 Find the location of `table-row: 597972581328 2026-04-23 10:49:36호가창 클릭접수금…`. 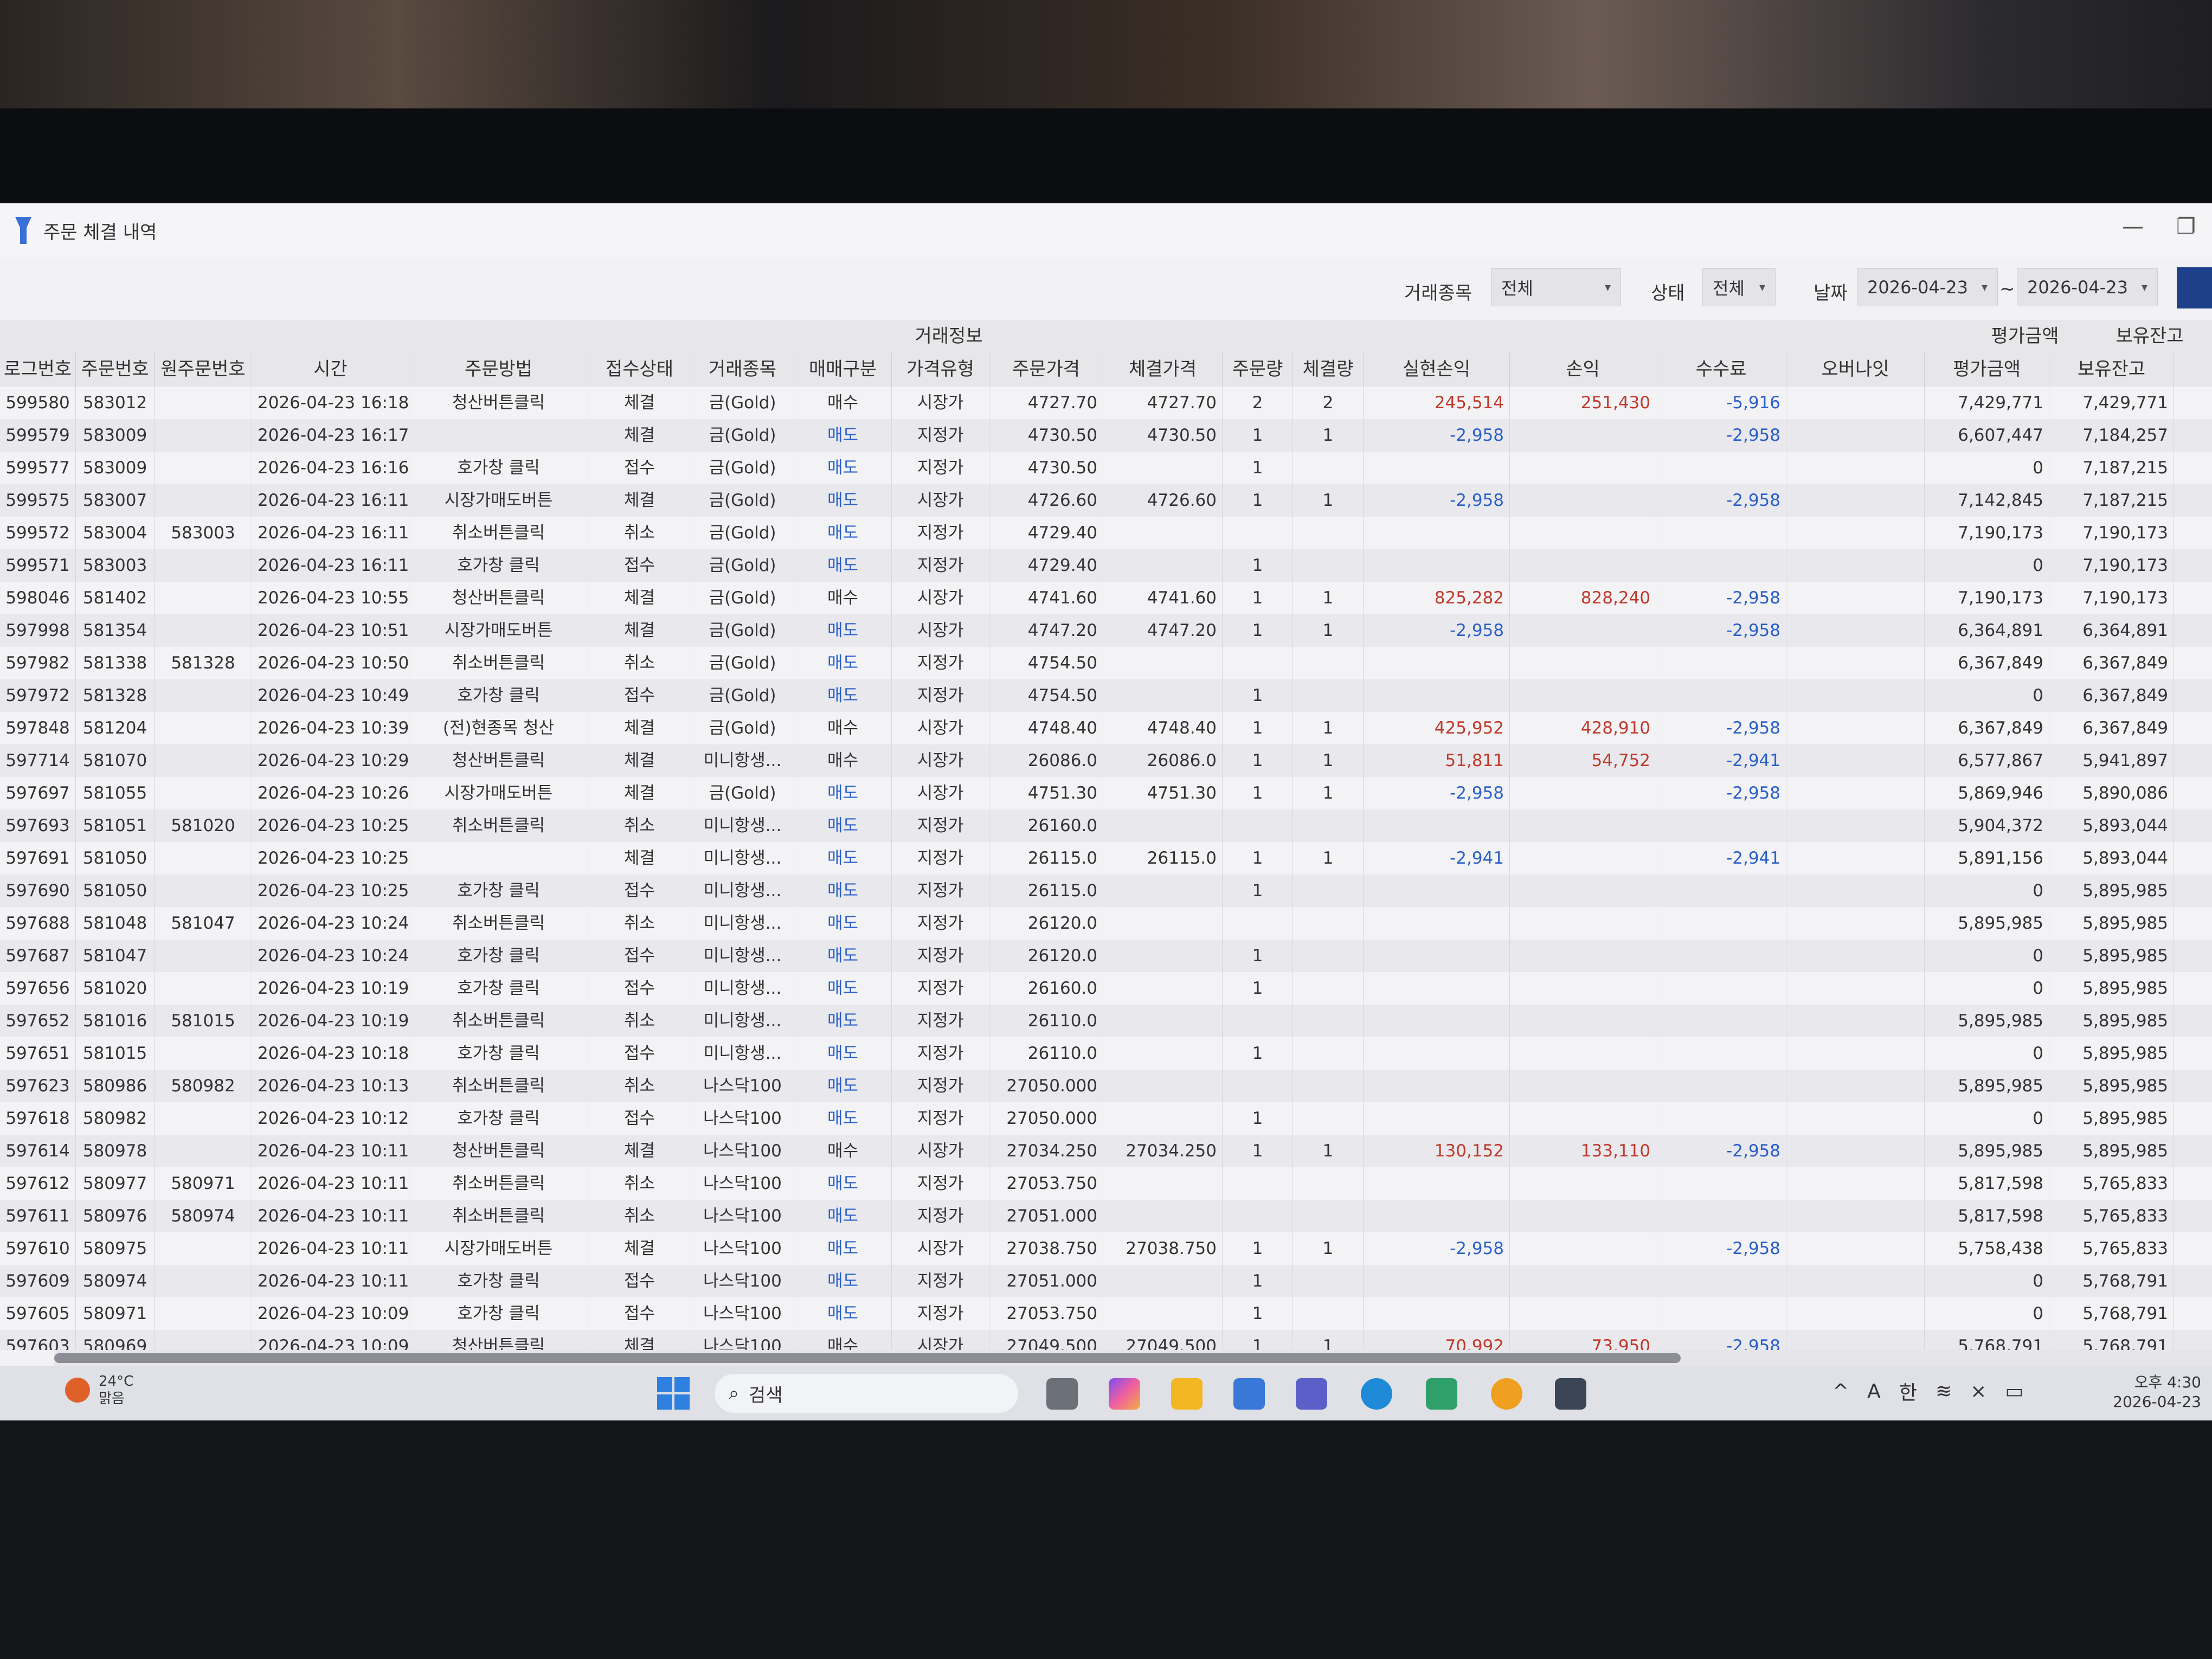

table-row: 597972581328 2026-04-23 10:49:36호가창 클릭접수금… is located at coordinates (1106, 695).